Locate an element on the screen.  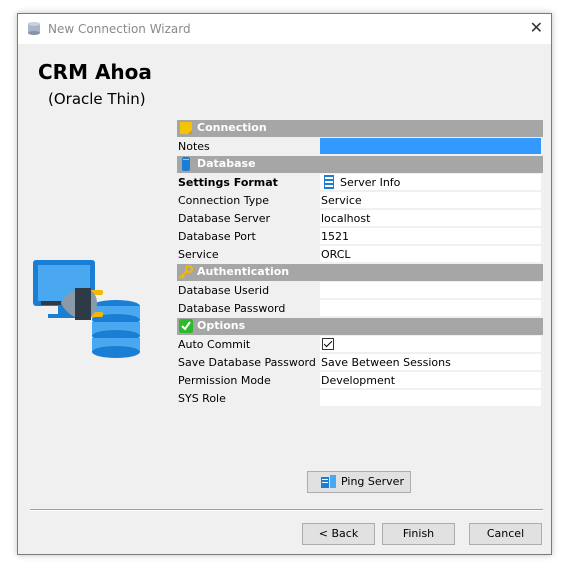
cancel-button: Cancel is located at coordinates (505, 534).